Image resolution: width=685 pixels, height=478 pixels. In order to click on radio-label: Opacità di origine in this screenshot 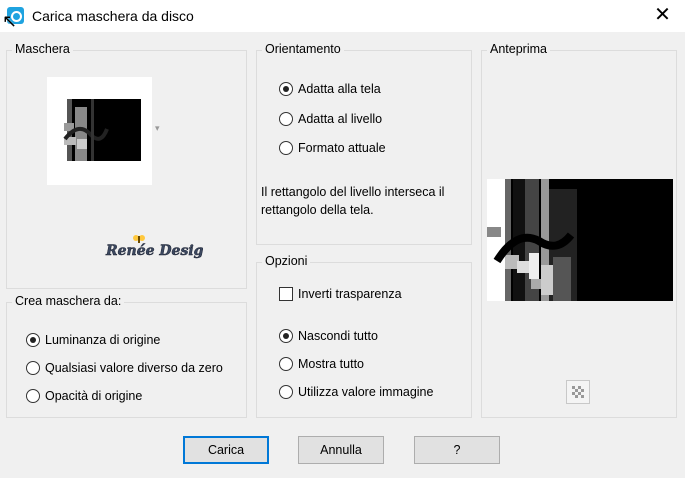, I will do `click(94, 396)`.